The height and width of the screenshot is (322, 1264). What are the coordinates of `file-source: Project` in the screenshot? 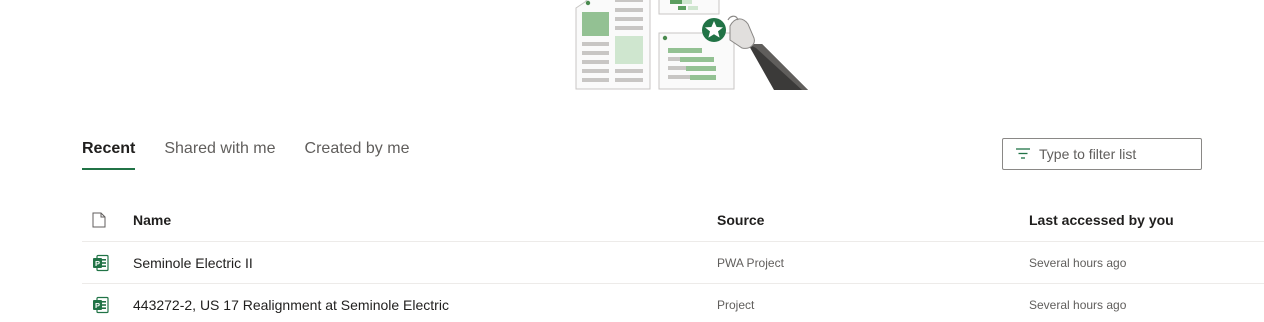 It's located at (736, 304).